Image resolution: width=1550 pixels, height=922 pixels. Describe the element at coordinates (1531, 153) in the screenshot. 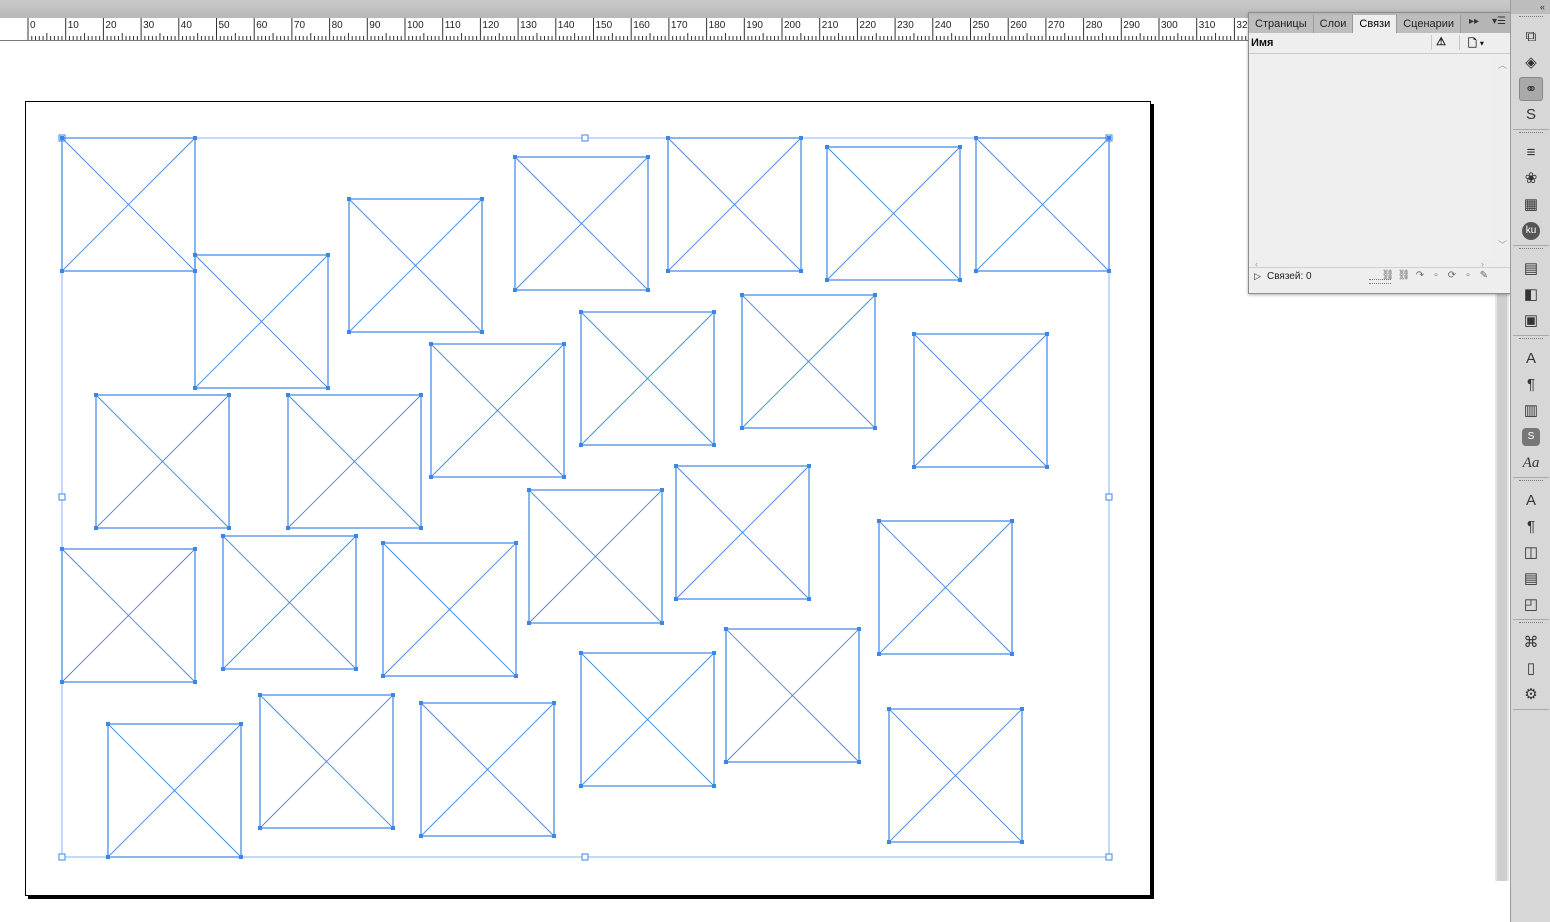

I see `lines-icon: ≡` at that location.